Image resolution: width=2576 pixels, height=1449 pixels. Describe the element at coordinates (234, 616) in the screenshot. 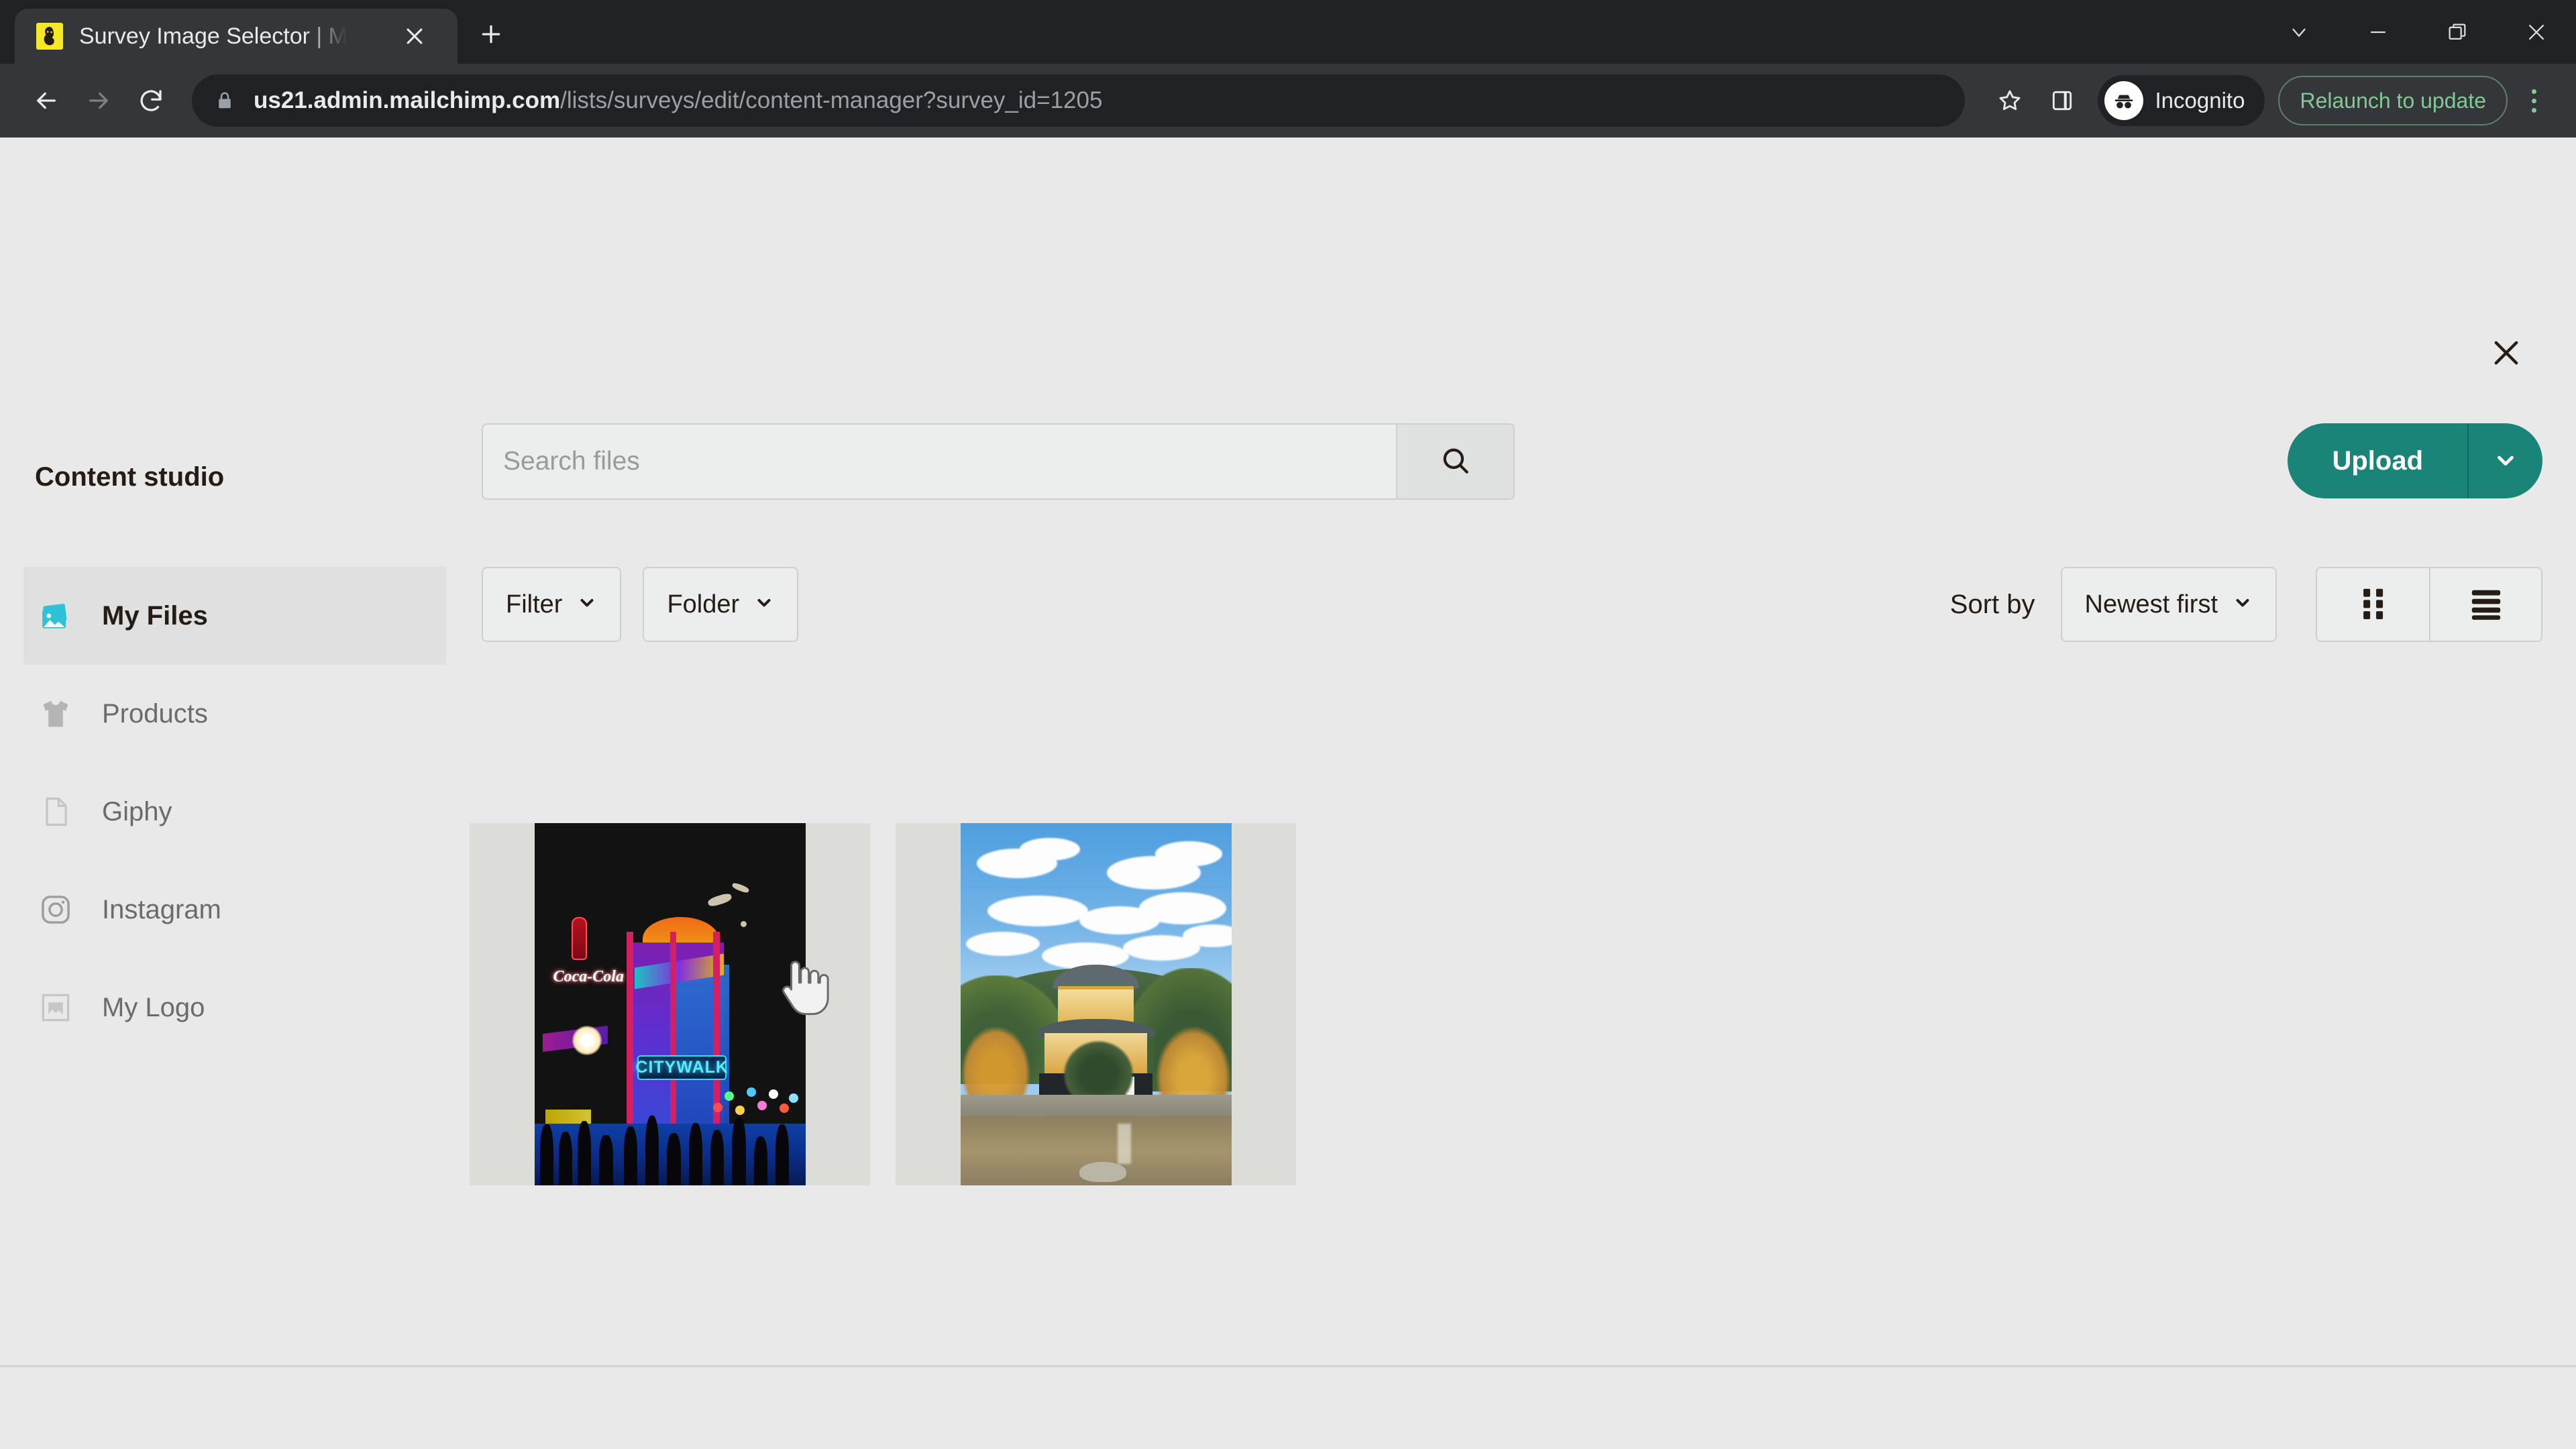

I see `sidebar-item-my-files: My Files` at that location.